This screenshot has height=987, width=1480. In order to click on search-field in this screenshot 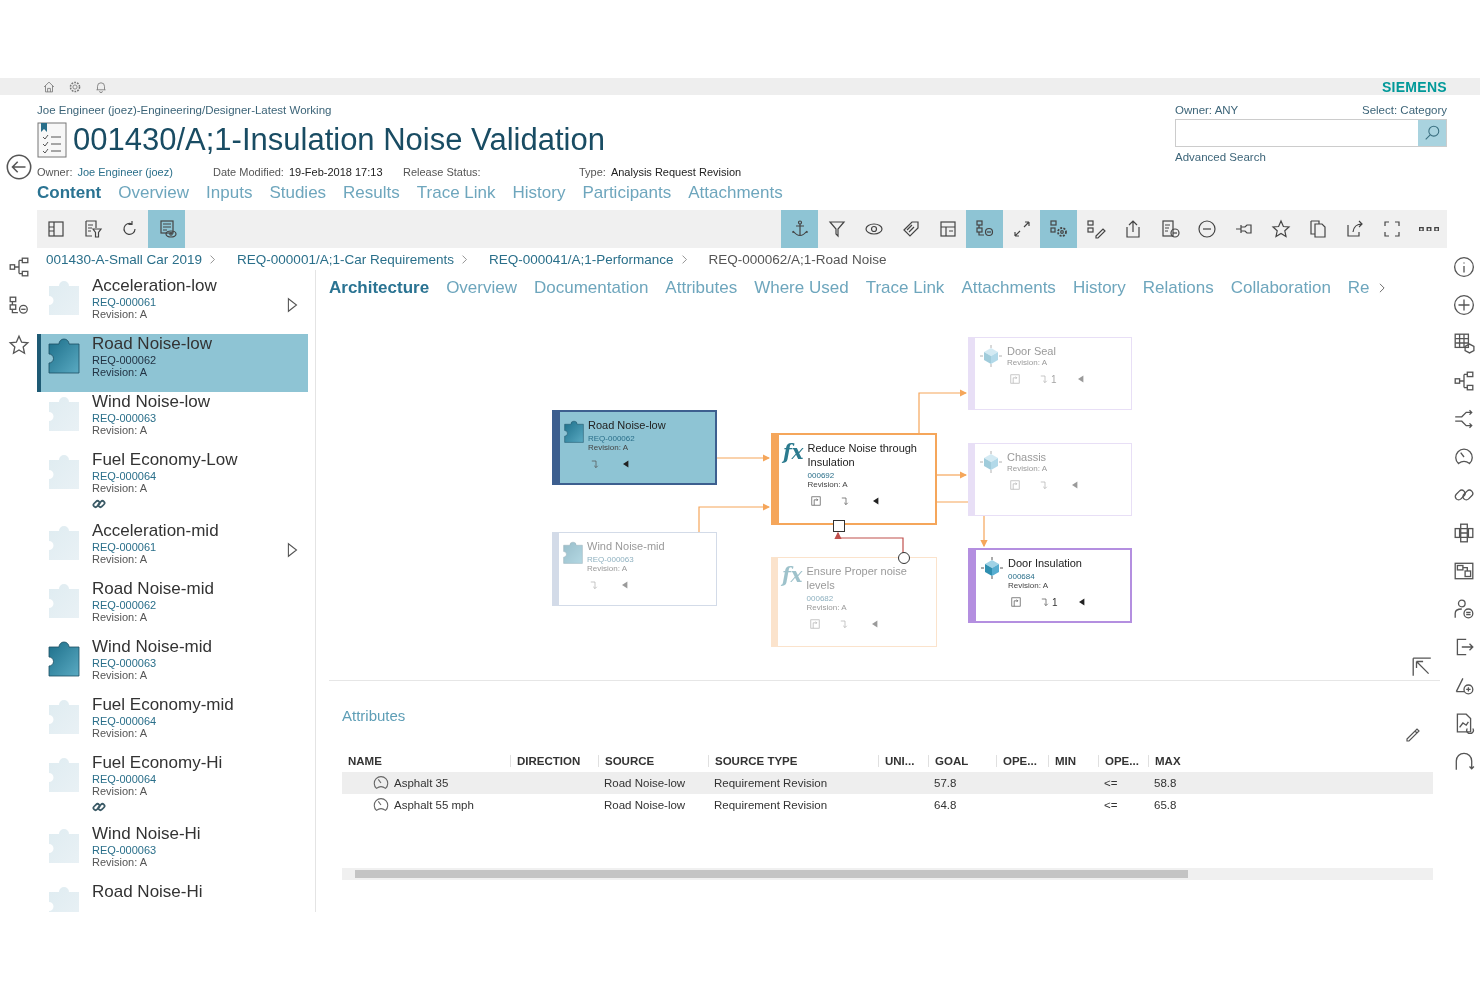, I will do `click(1311, 133)`.